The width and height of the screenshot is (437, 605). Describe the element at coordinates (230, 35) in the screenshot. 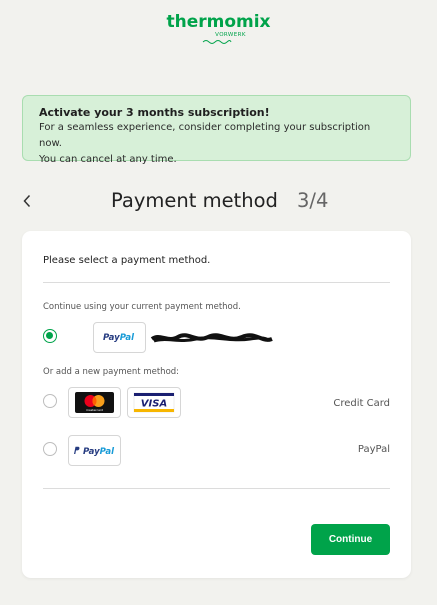

I see `brand-sub: VORWERK` at that location.